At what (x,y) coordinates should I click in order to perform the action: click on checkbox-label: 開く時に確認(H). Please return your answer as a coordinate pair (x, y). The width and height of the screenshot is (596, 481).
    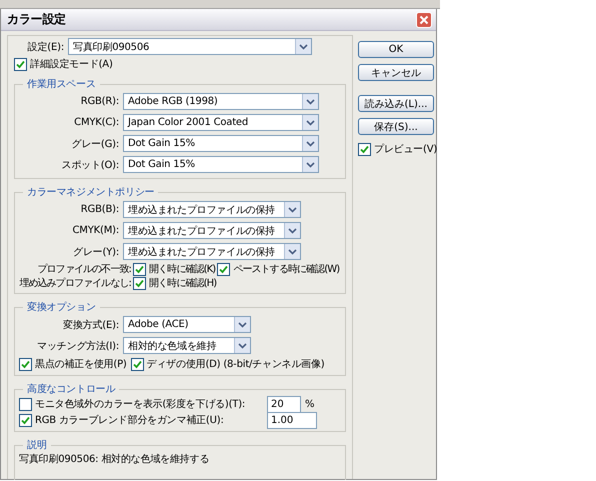
    Looking at the image, I should click on (182, 283).